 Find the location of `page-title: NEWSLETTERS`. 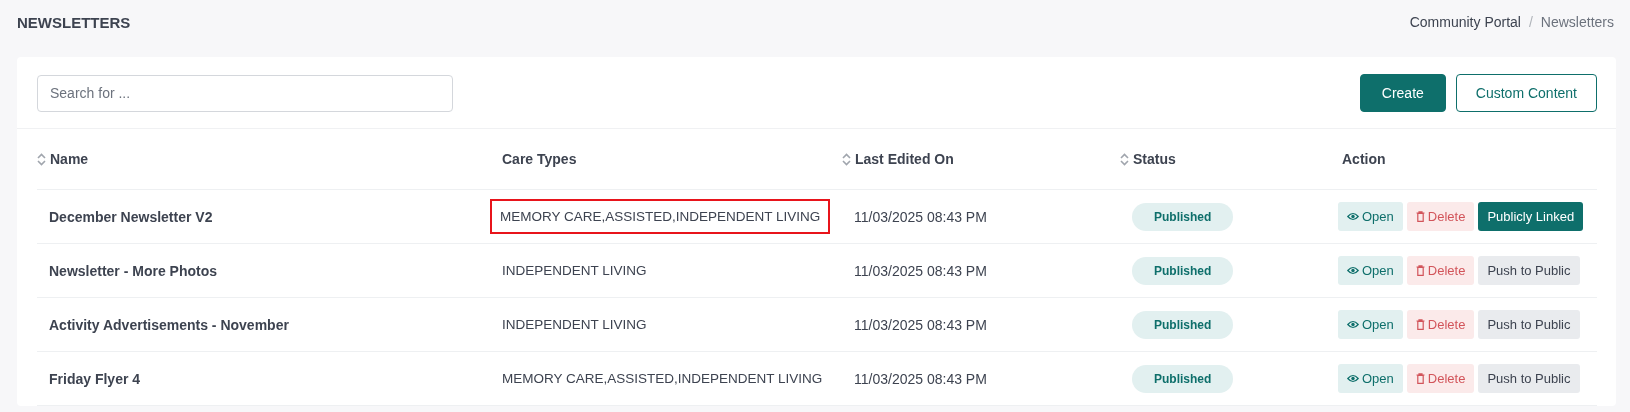

page-title: NEWSLETTERS is located at coordinates (74, 22).